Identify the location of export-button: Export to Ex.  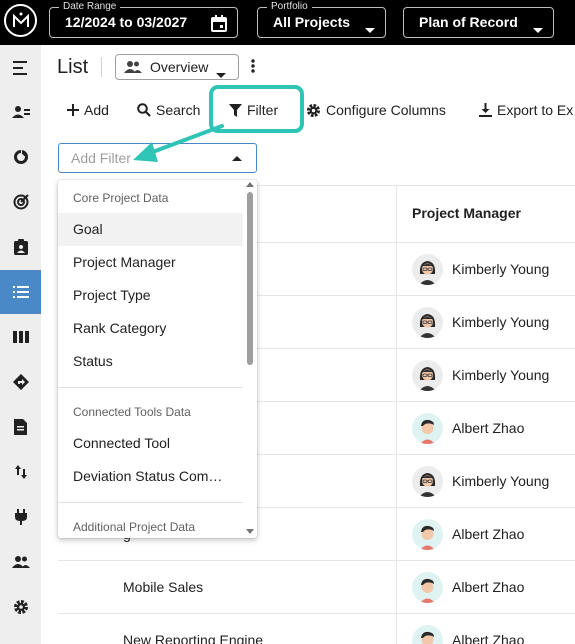
(526, 110).